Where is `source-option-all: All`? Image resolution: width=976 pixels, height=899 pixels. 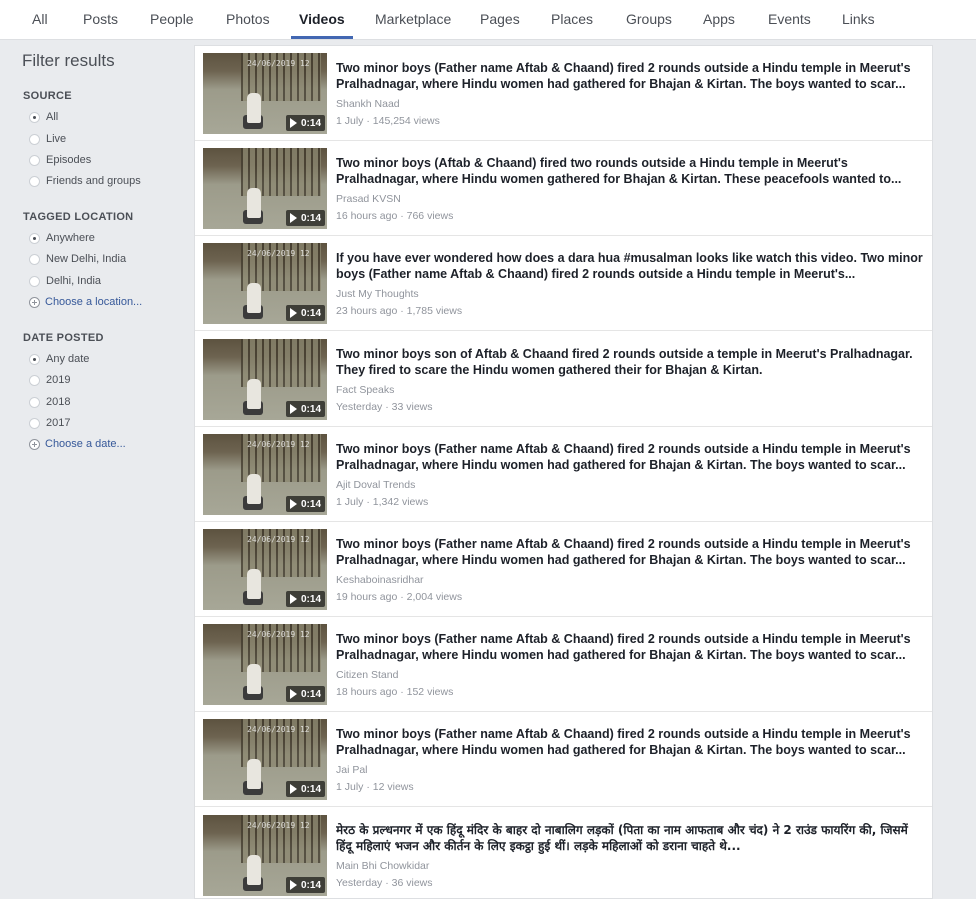
source-option-all: All is located at coordinates (43, 117).